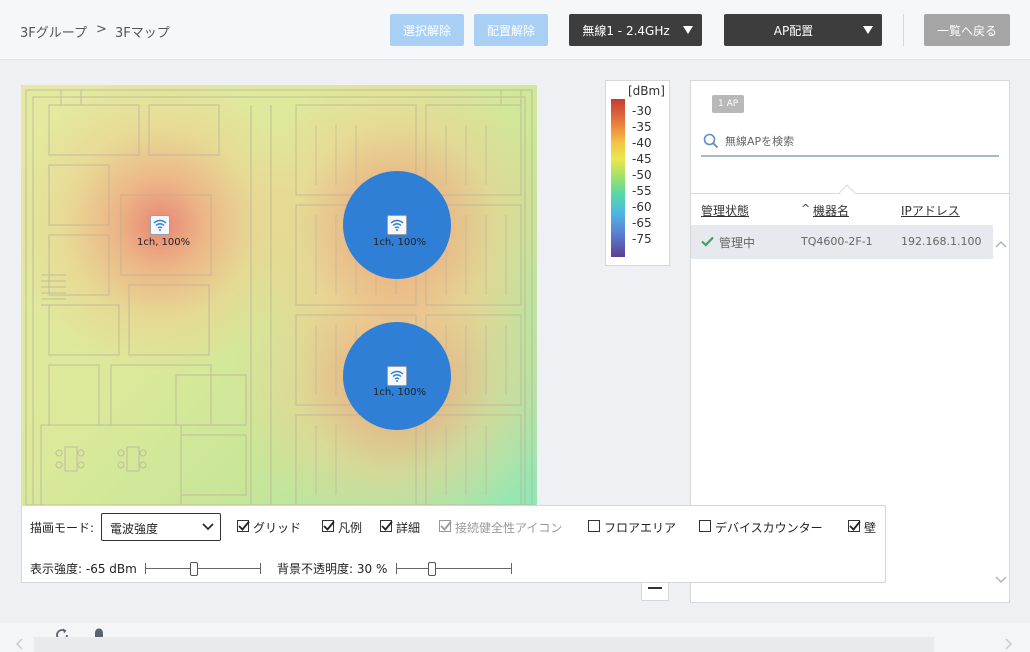 The height and width of the screenshot is (652, 1030). What do you see at coordinates (350, 528) in the screenshot?
I see `legend-label: 凡例` at bounding box center [350, 528].